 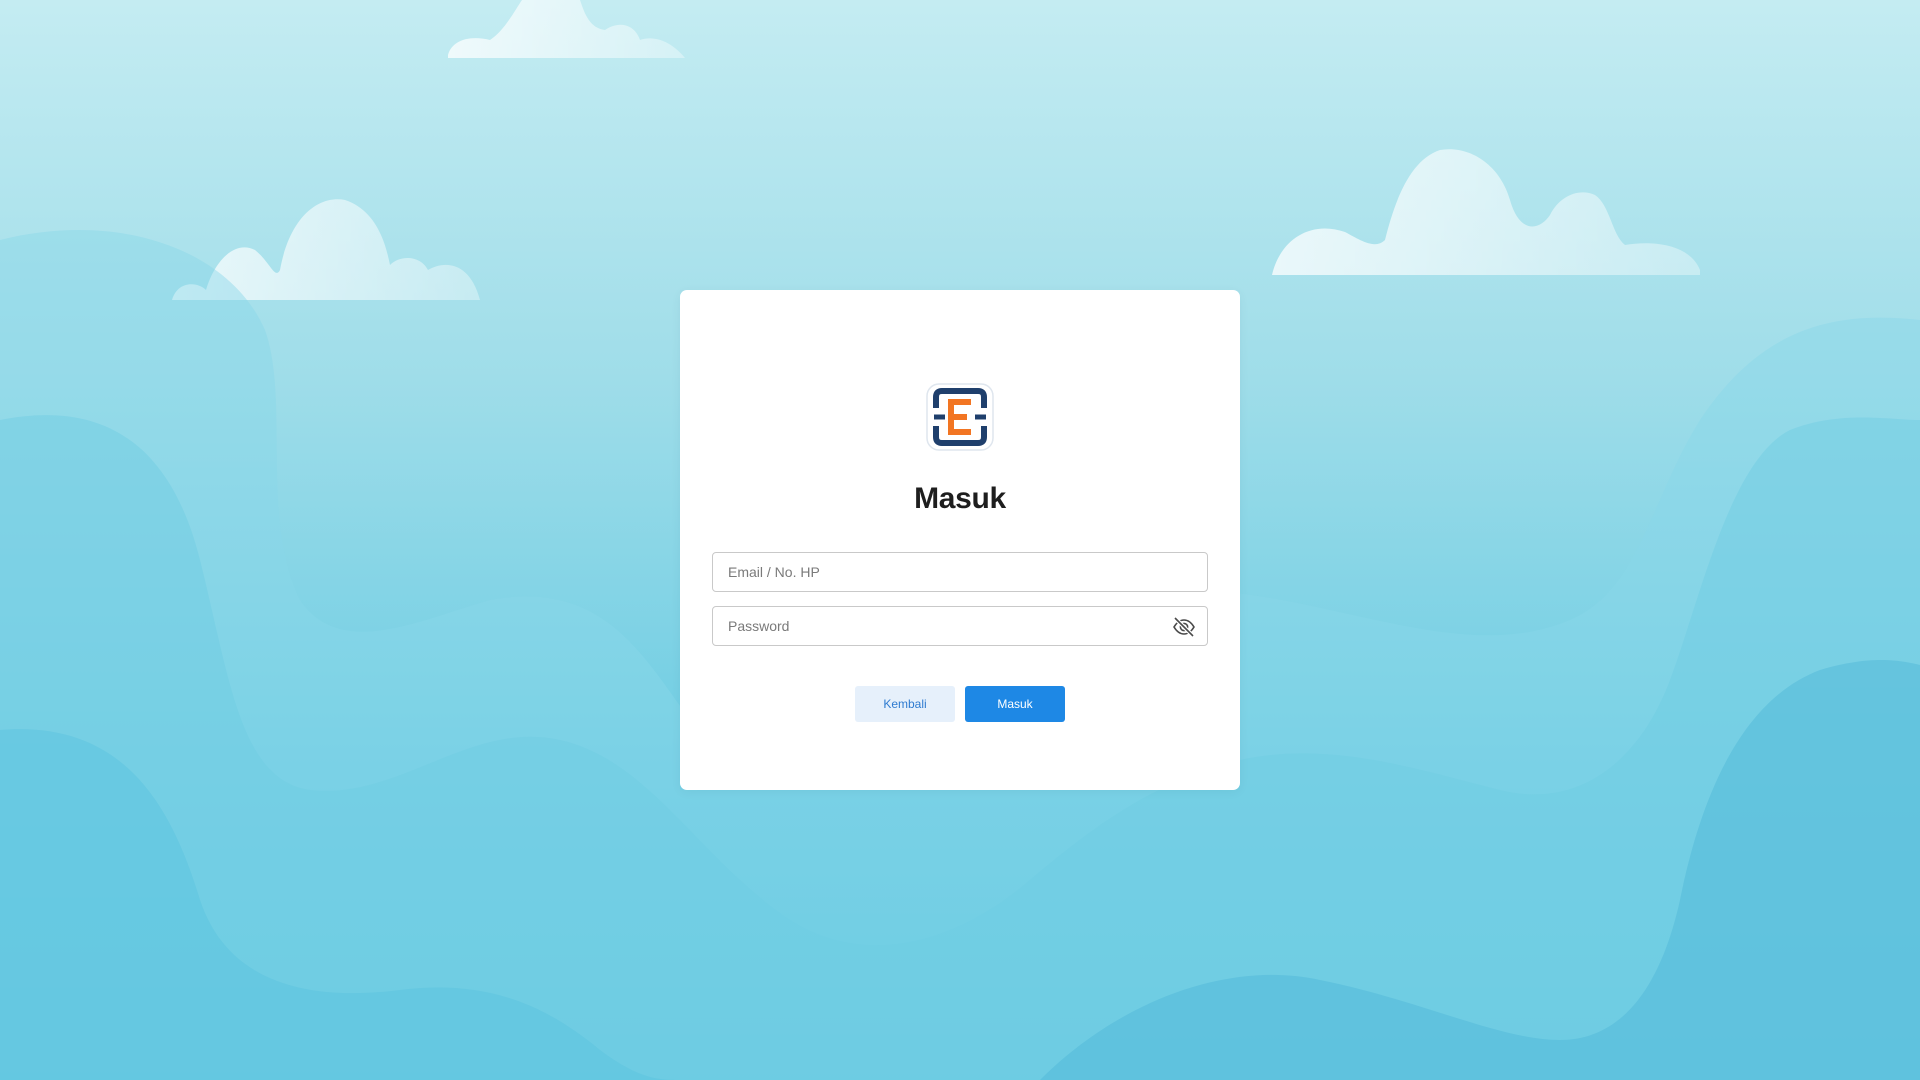 I want to click on password-field, so click(x=960, y=626).